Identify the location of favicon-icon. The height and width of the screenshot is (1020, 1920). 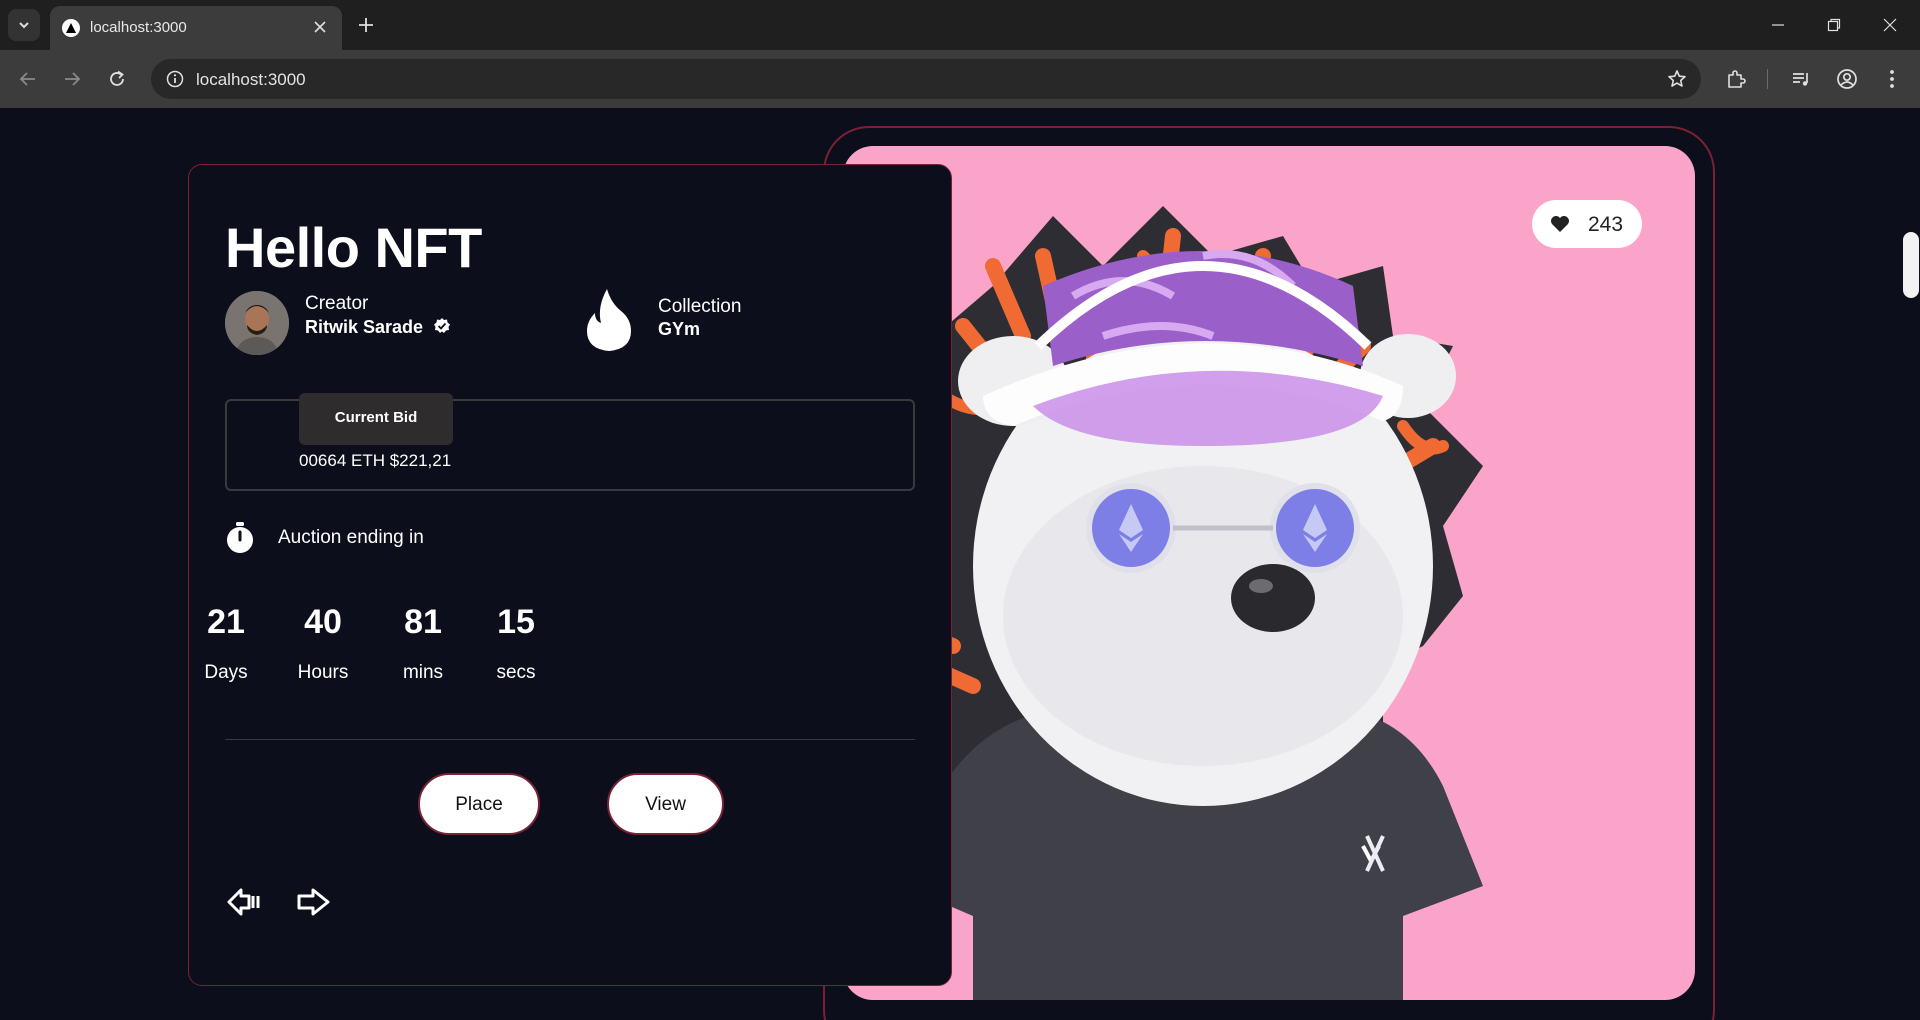
(71, 28).